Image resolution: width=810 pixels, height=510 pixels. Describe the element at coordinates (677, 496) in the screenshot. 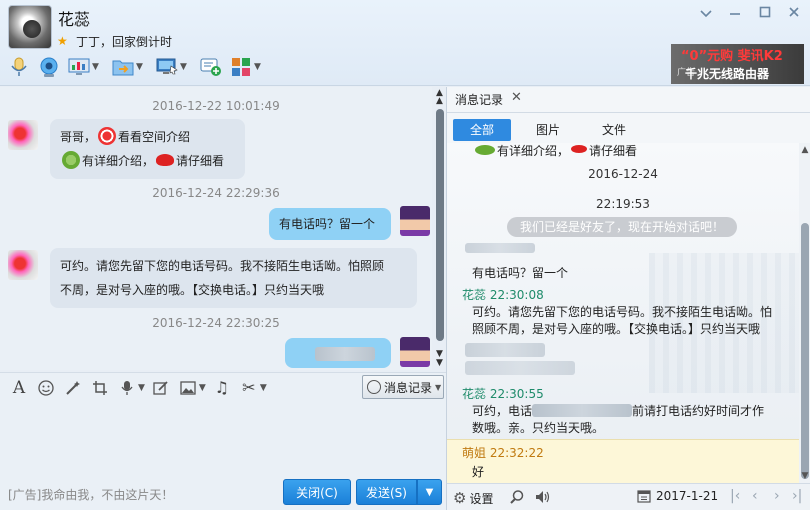

I see `date-picker: 2017-1-21` at that location.